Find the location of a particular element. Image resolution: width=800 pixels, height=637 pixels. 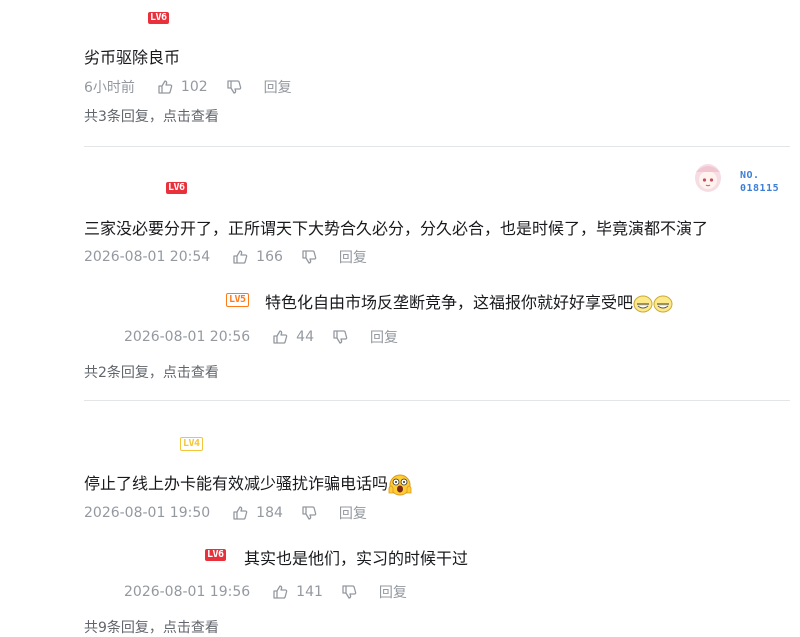

like-count: 141 is located at coordinates (309, 592).